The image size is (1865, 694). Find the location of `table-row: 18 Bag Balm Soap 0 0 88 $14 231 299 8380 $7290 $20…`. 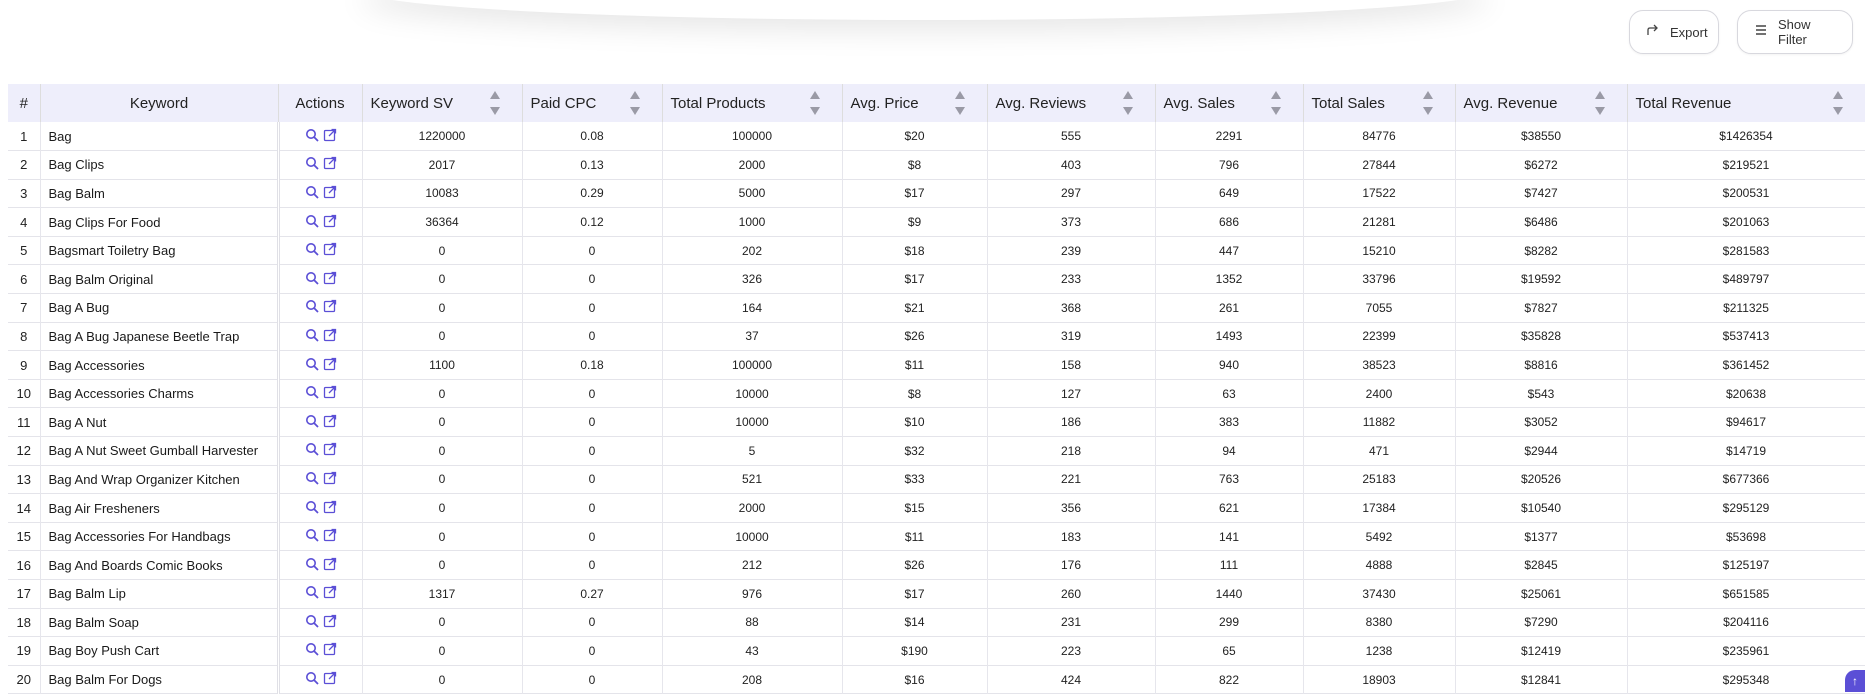

table-row: 18 Bag Balm Soap 0 0 88 $14 231 299 8380 $7290 $20… is located at coordinates (936, 622).